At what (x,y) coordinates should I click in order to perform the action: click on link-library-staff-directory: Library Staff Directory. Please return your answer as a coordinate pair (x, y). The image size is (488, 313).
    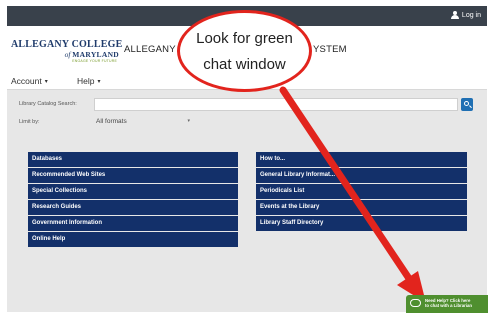
    Looking at the image, I should click on (361, 223).